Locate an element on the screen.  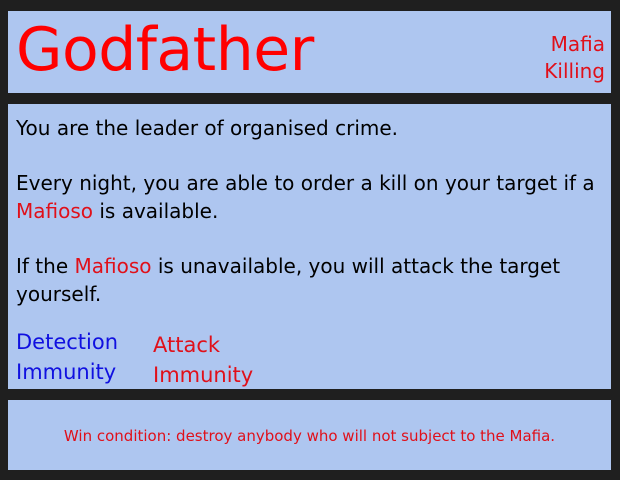
detection-immunity-line-1: Detection is located at coordinates (67, 342).